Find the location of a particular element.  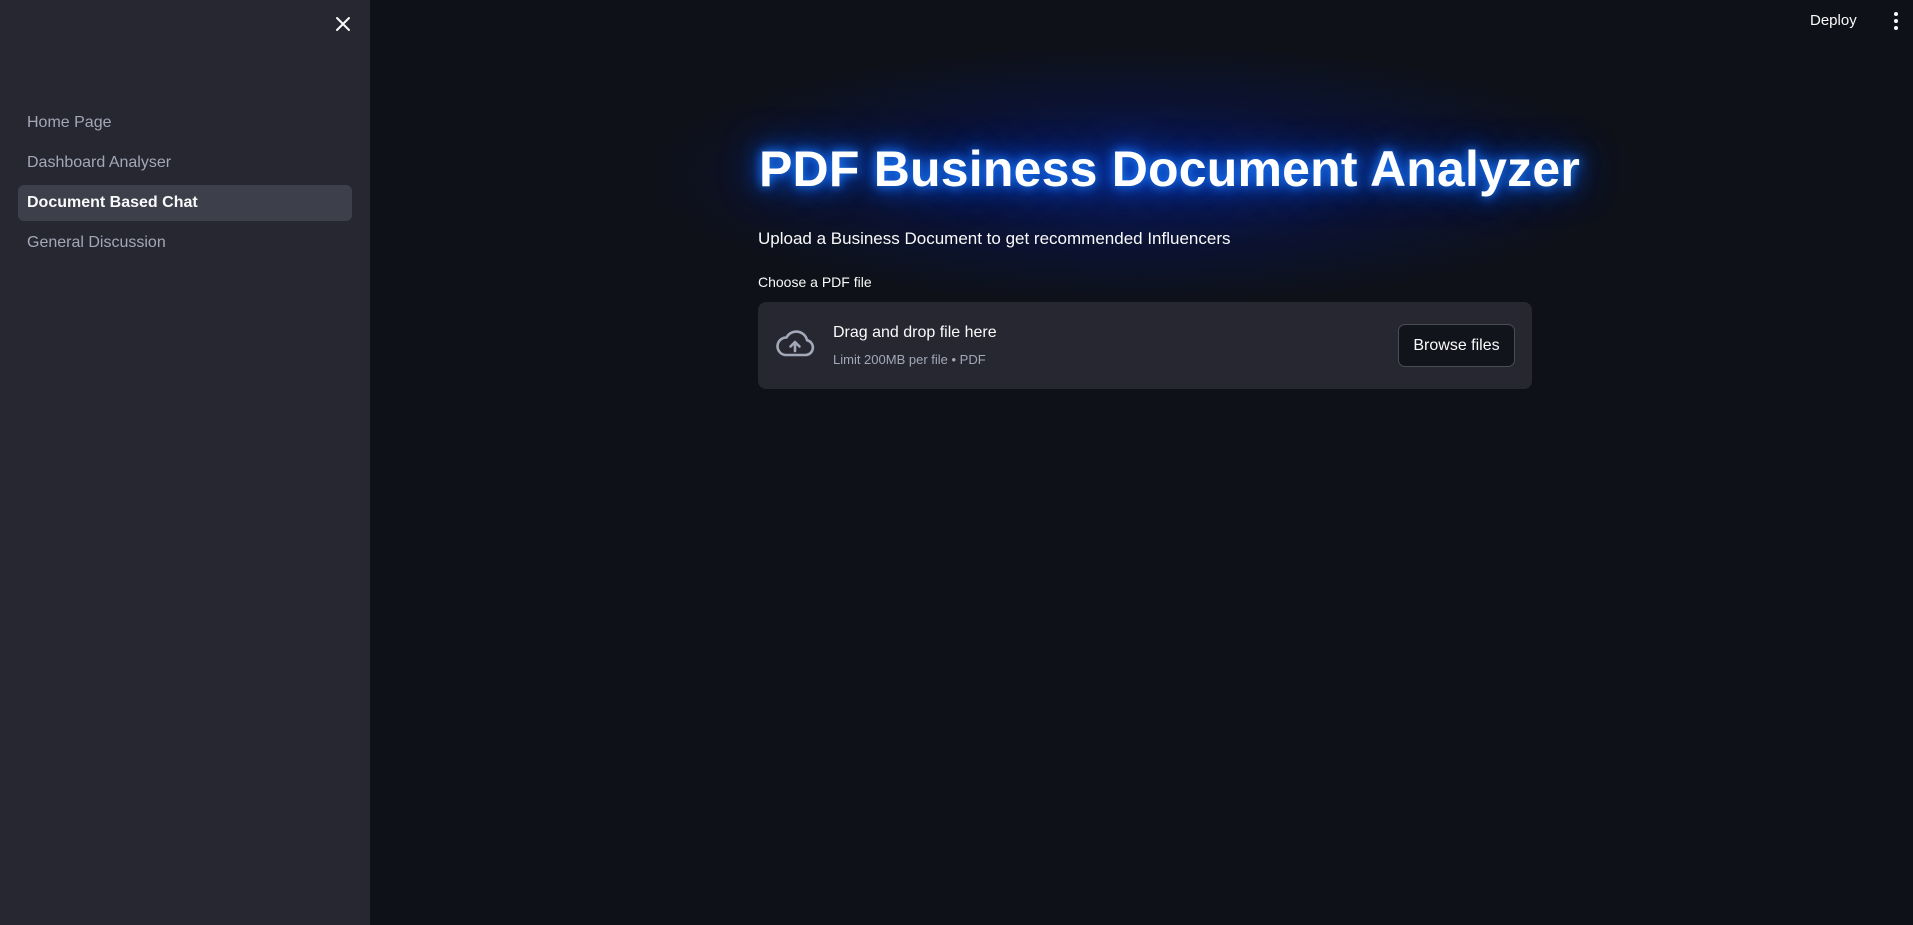

browse-files-button: Browse files is located at coordinates (1456, 345).